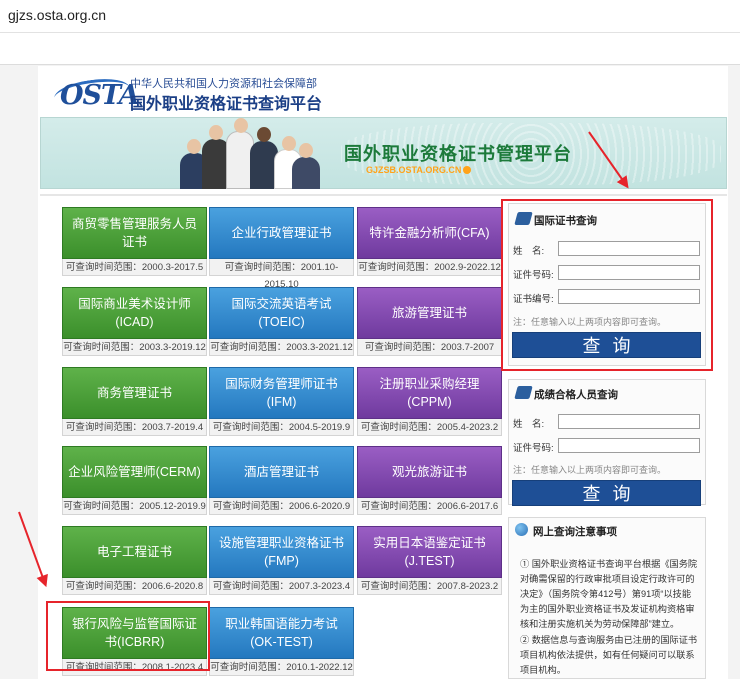  What do you see at coordinates (429, 586) in the screenshot?
I see `query-range: 可查询时间范围：2007.8-2023.2` at bounding box center [429, 586].